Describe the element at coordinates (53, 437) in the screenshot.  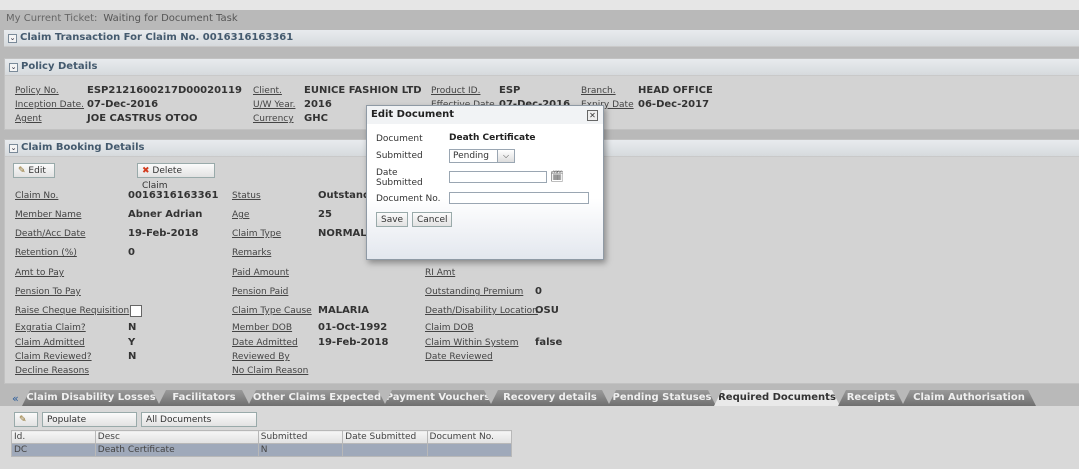
I see `column-header: Id.` at that location.